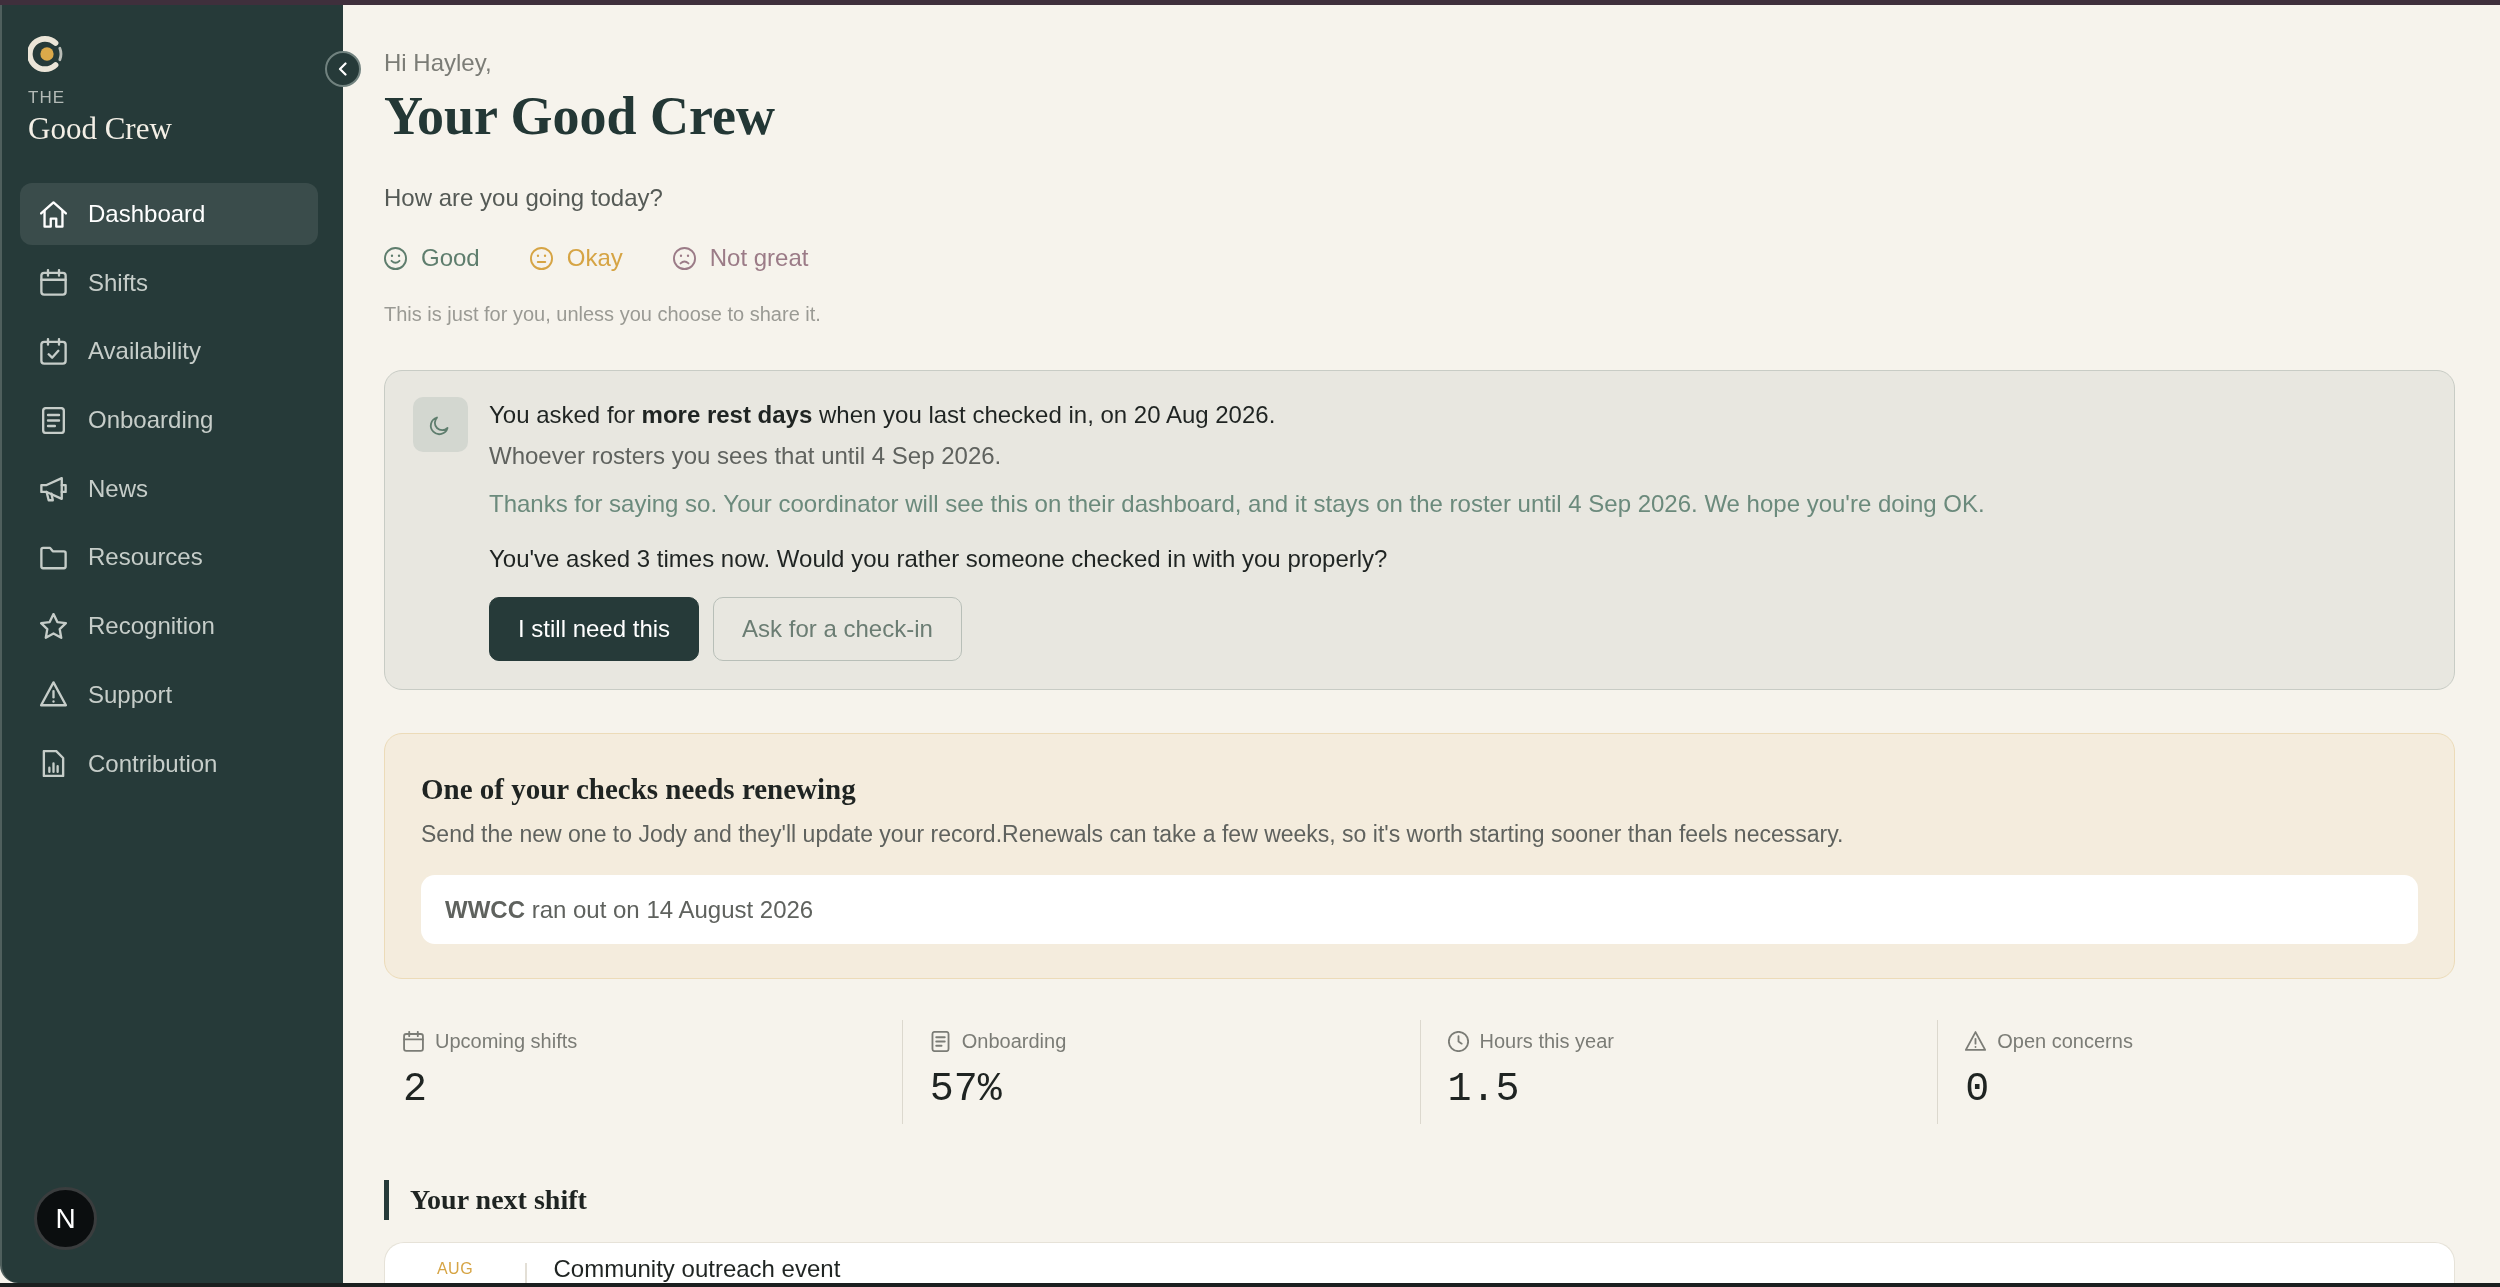 Image resolution: width=2500 pixels, height=1287 pixels. Describe the element at coordinates (46, 98) in the screenshot. I see `brand-prefix: THE` at that location.